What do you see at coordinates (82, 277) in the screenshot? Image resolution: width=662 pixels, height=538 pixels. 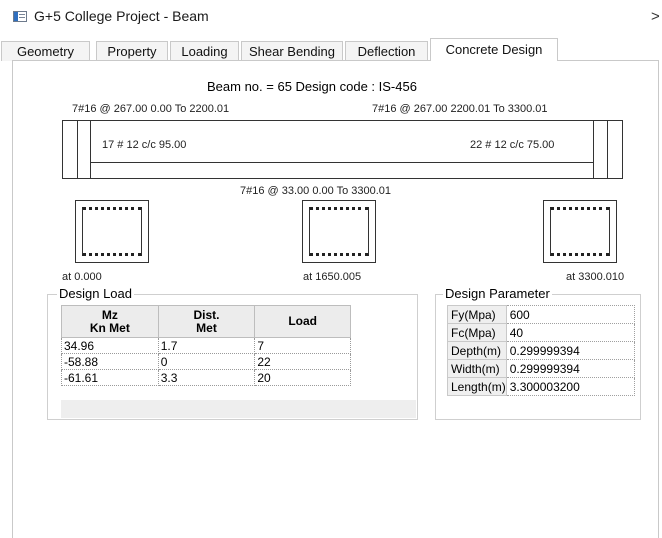 I see `section-start-label: at 0.000` at bounding box center [82, 277].